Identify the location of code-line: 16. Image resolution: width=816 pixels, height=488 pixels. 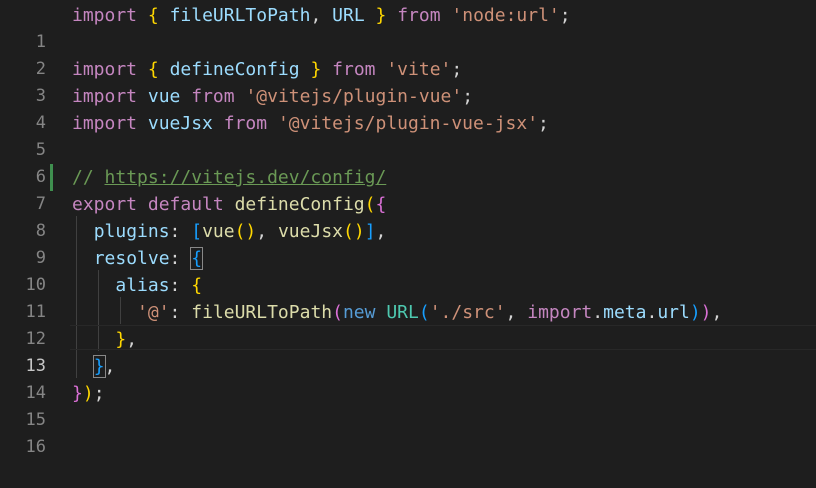
(408, 432).